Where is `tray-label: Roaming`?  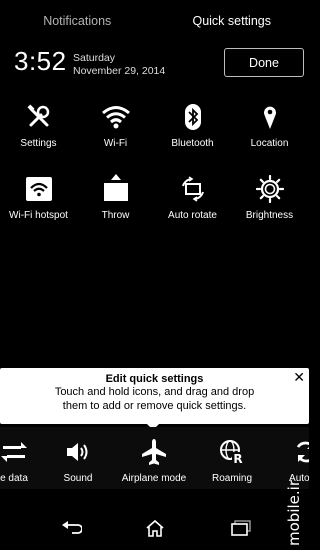
tray-label: Roaming is located at coordinates (232, 478).